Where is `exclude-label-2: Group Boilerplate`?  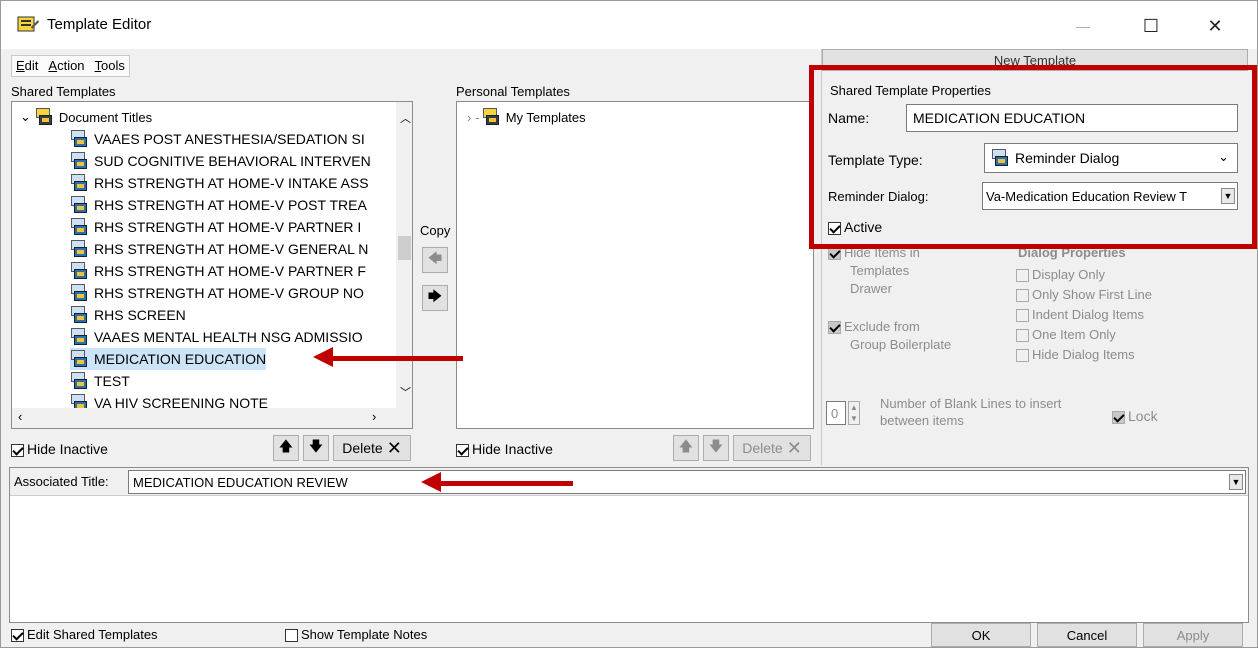
exclude-label-2: Group Boilerplate is located at coordinates (901, 344).